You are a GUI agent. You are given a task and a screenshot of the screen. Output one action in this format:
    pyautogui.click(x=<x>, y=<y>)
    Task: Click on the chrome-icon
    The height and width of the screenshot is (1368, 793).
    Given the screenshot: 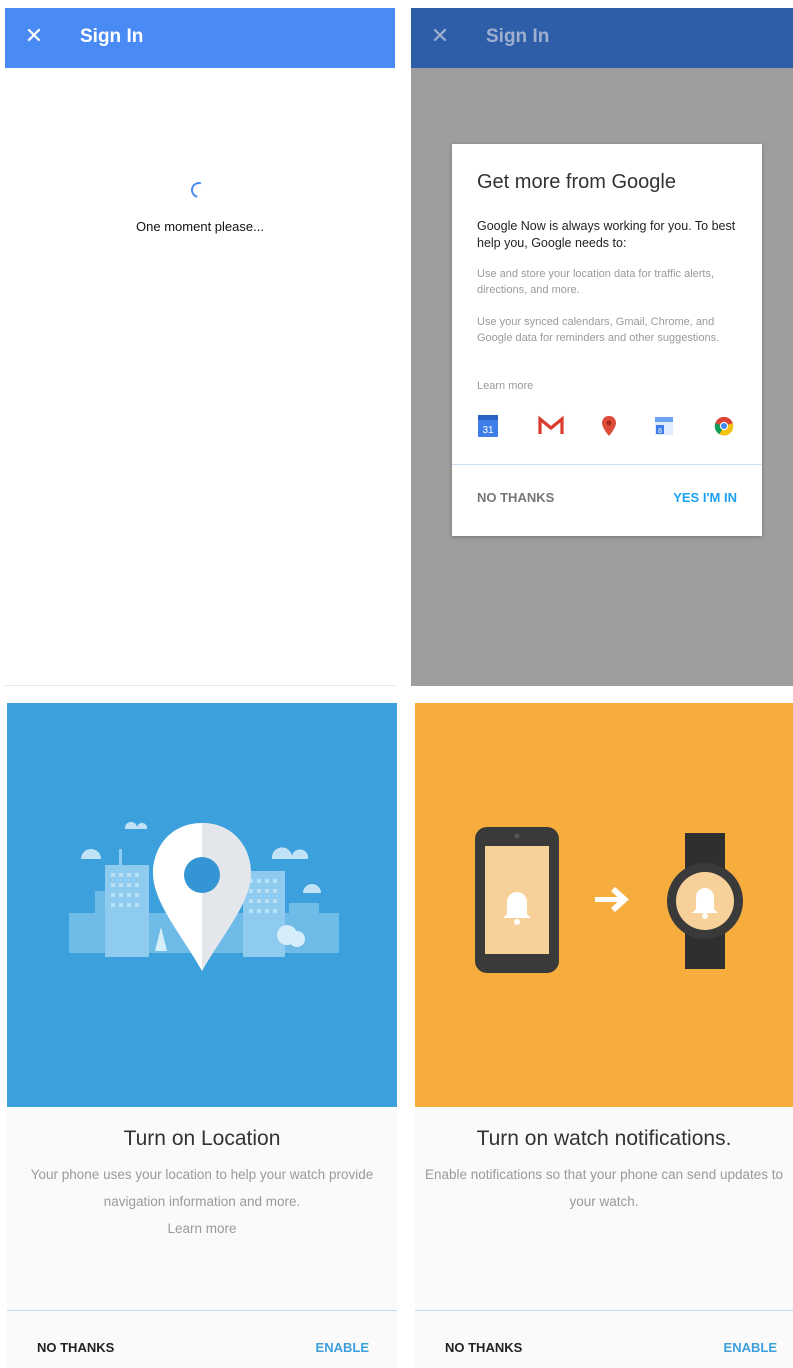 What is the action you would take?
    pyautogui.click(x=724, y=426)
    